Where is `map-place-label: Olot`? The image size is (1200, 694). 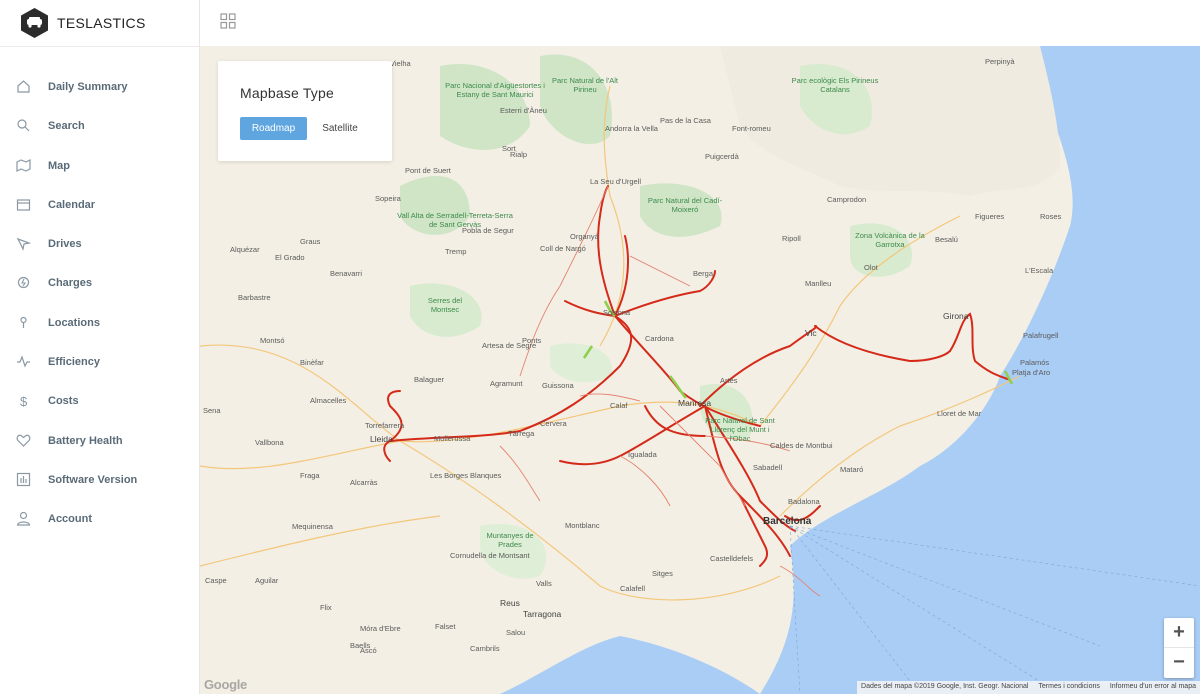
map-place-label: Olot is located at coordinates (871, 267).